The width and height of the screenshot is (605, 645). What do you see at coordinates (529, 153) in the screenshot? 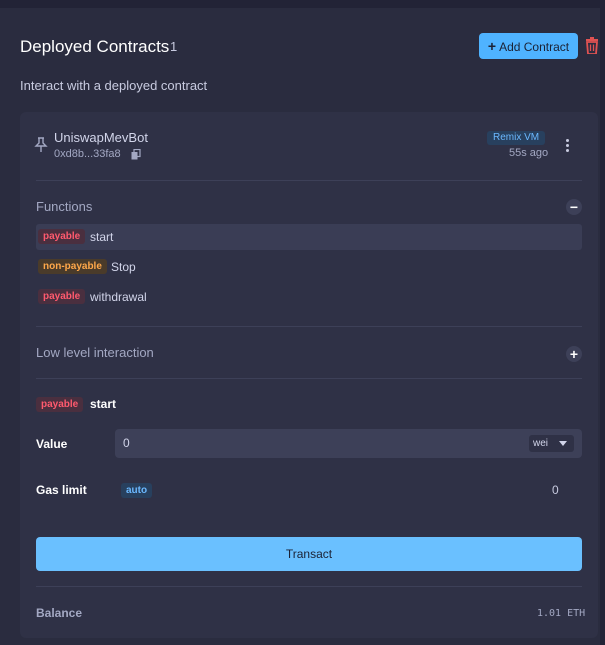
I see `deploy-age: 55s ago` at bounding box center [529, 153].